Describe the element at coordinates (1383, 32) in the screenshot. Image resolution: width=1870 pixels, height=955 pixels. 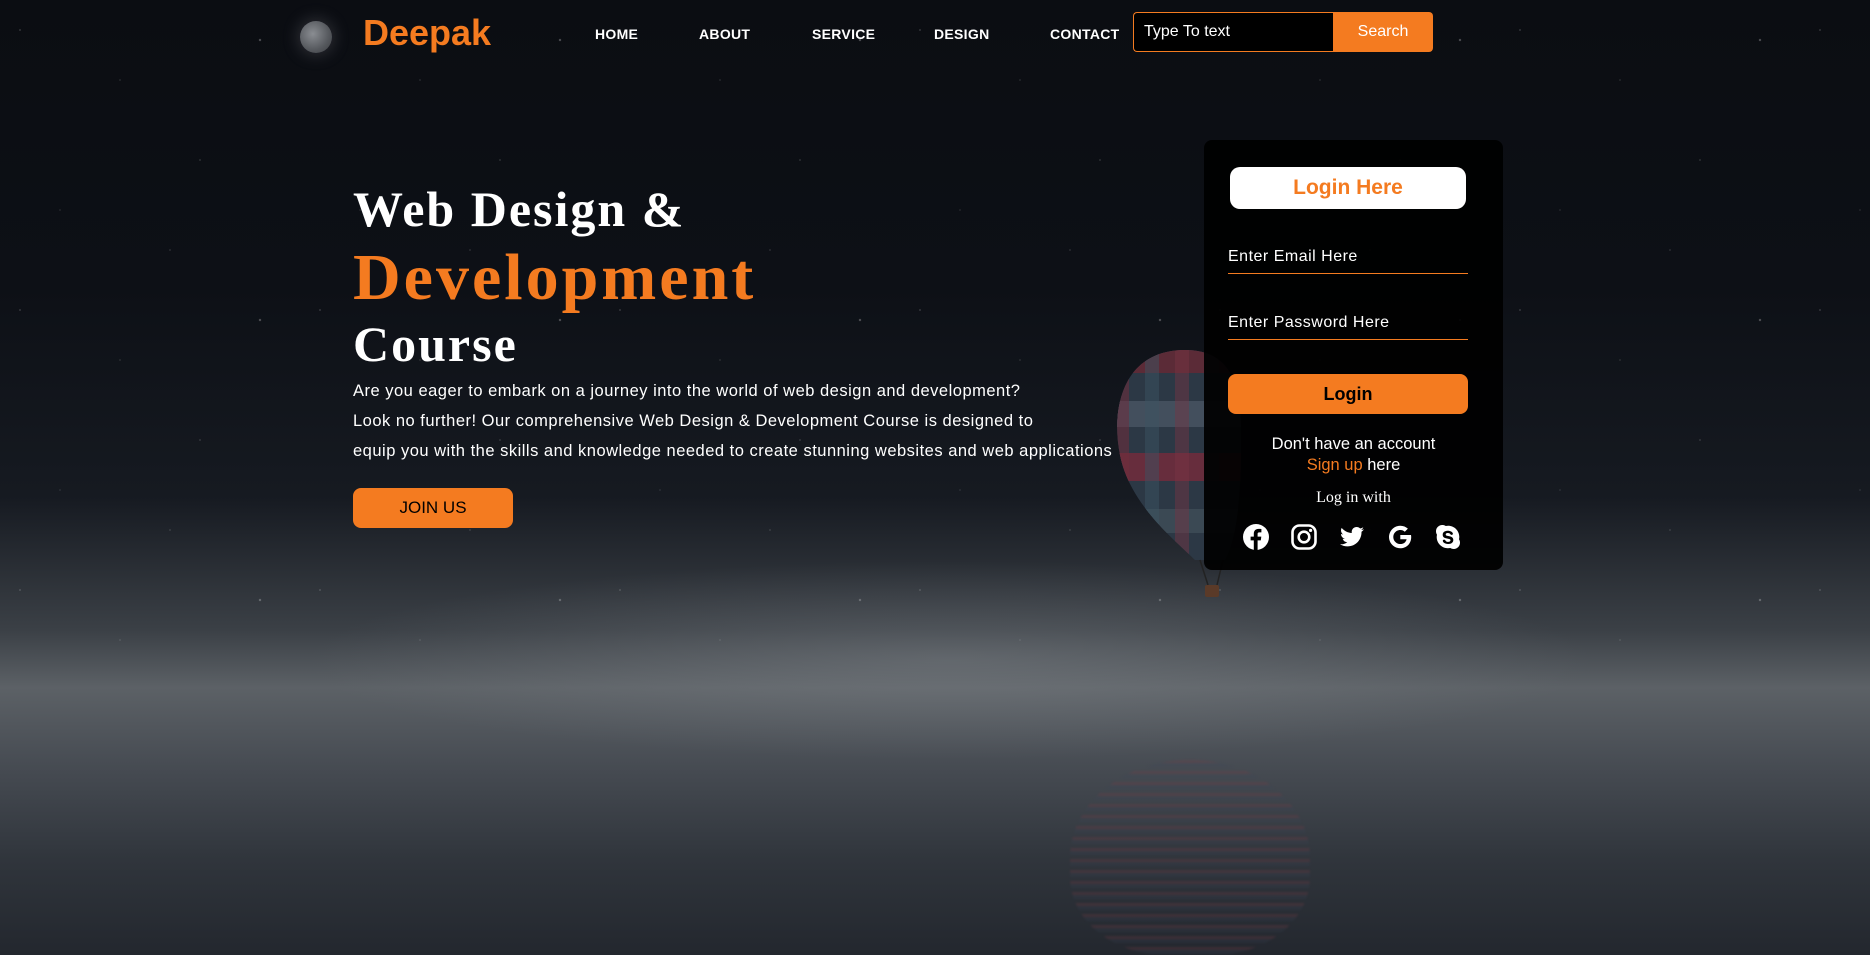
I see `search-button: Search` at that location.